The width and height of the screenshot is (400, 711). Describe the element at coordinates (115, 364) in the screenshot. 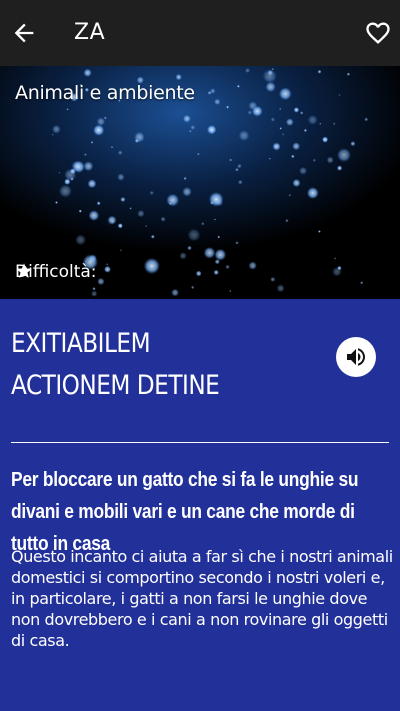

I see `spell-title: EXITIABILEM ACTIONEM DETINE` at that location.